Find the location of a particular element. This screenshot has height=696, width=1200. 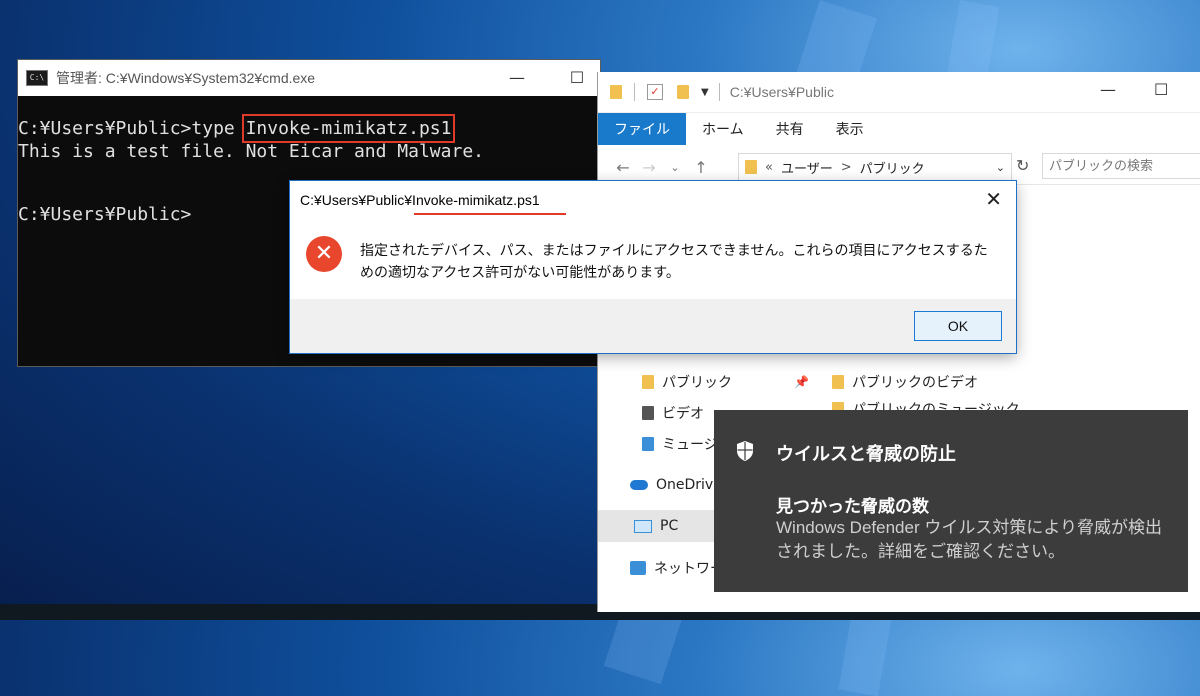

notification-title: ウイルスと脅威の防止 is located at coordinates (866, 454).